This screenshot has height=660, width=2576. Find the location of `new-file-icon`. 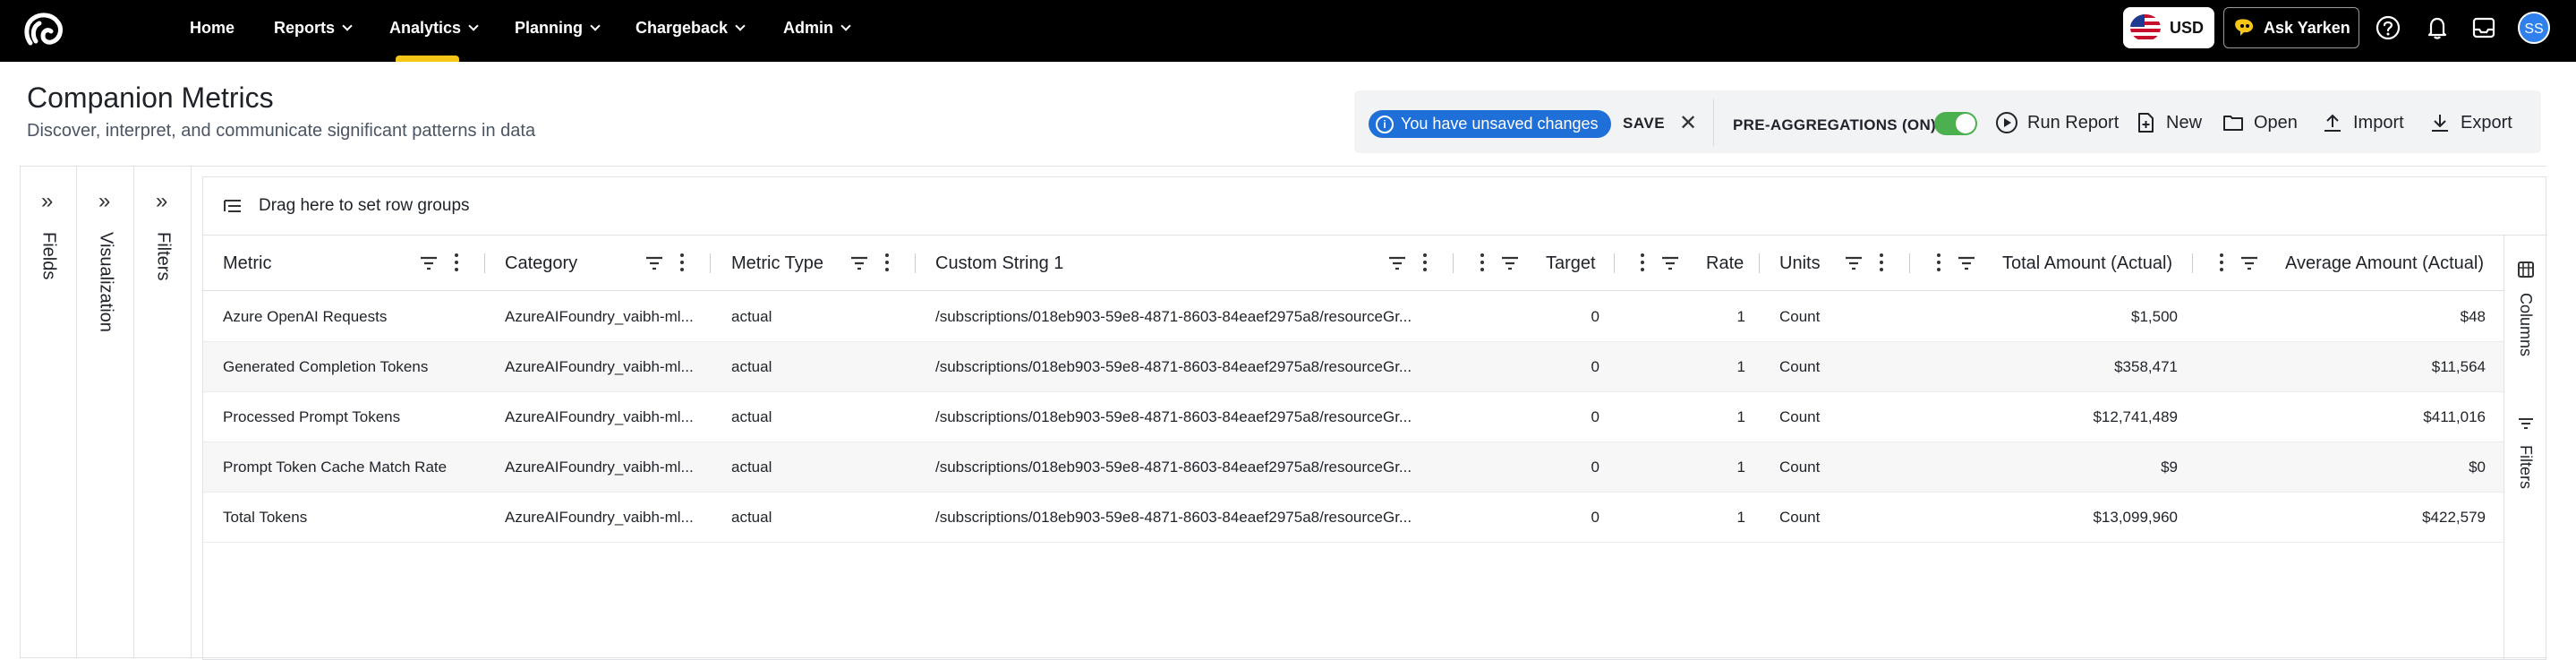

new-file-icon is located at coordinates (2146, 123).